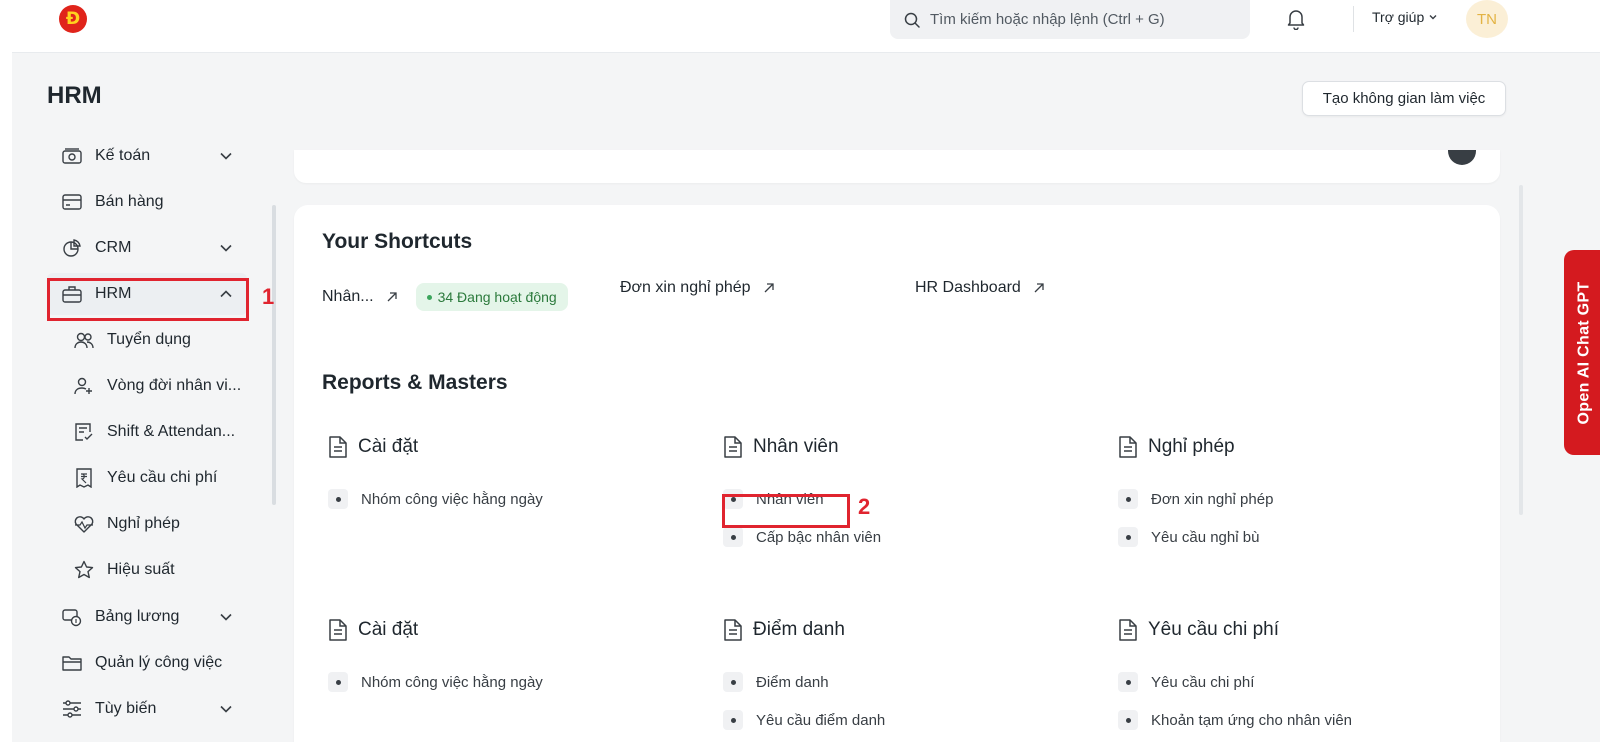  I want to click on sidebar-item-leave: Nghỉ phép, so click(147, 524).